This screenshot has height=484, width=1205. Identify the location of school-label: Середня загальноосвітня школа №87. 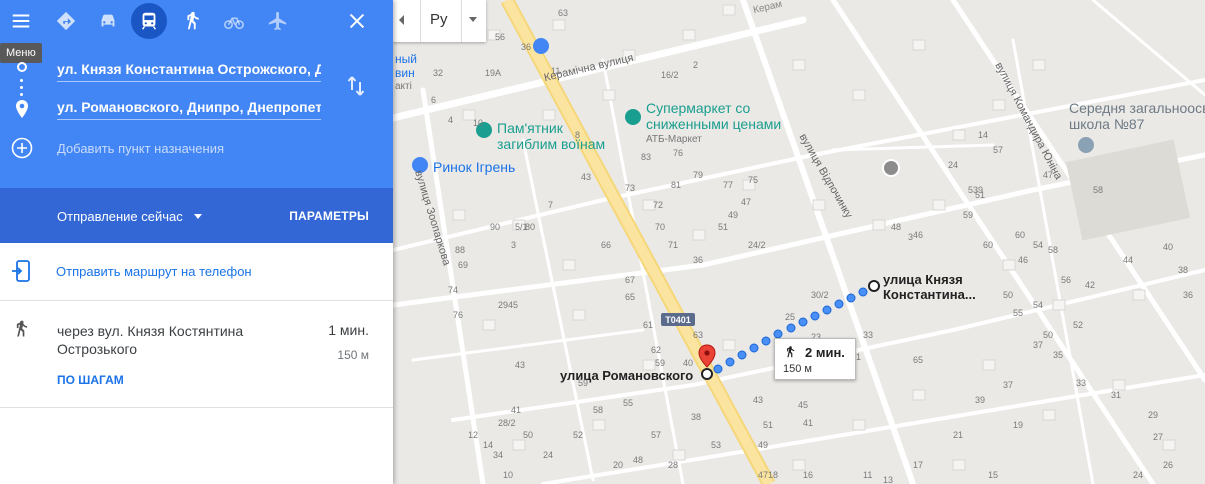
(1137, 116).